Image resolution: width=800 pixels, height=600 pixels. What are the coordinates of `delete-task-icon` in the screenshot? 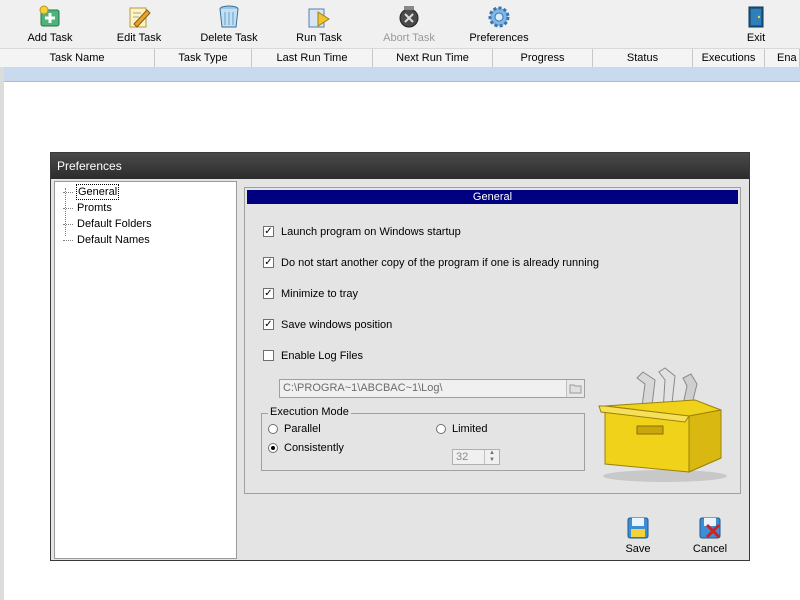 It's located at (229, 16).